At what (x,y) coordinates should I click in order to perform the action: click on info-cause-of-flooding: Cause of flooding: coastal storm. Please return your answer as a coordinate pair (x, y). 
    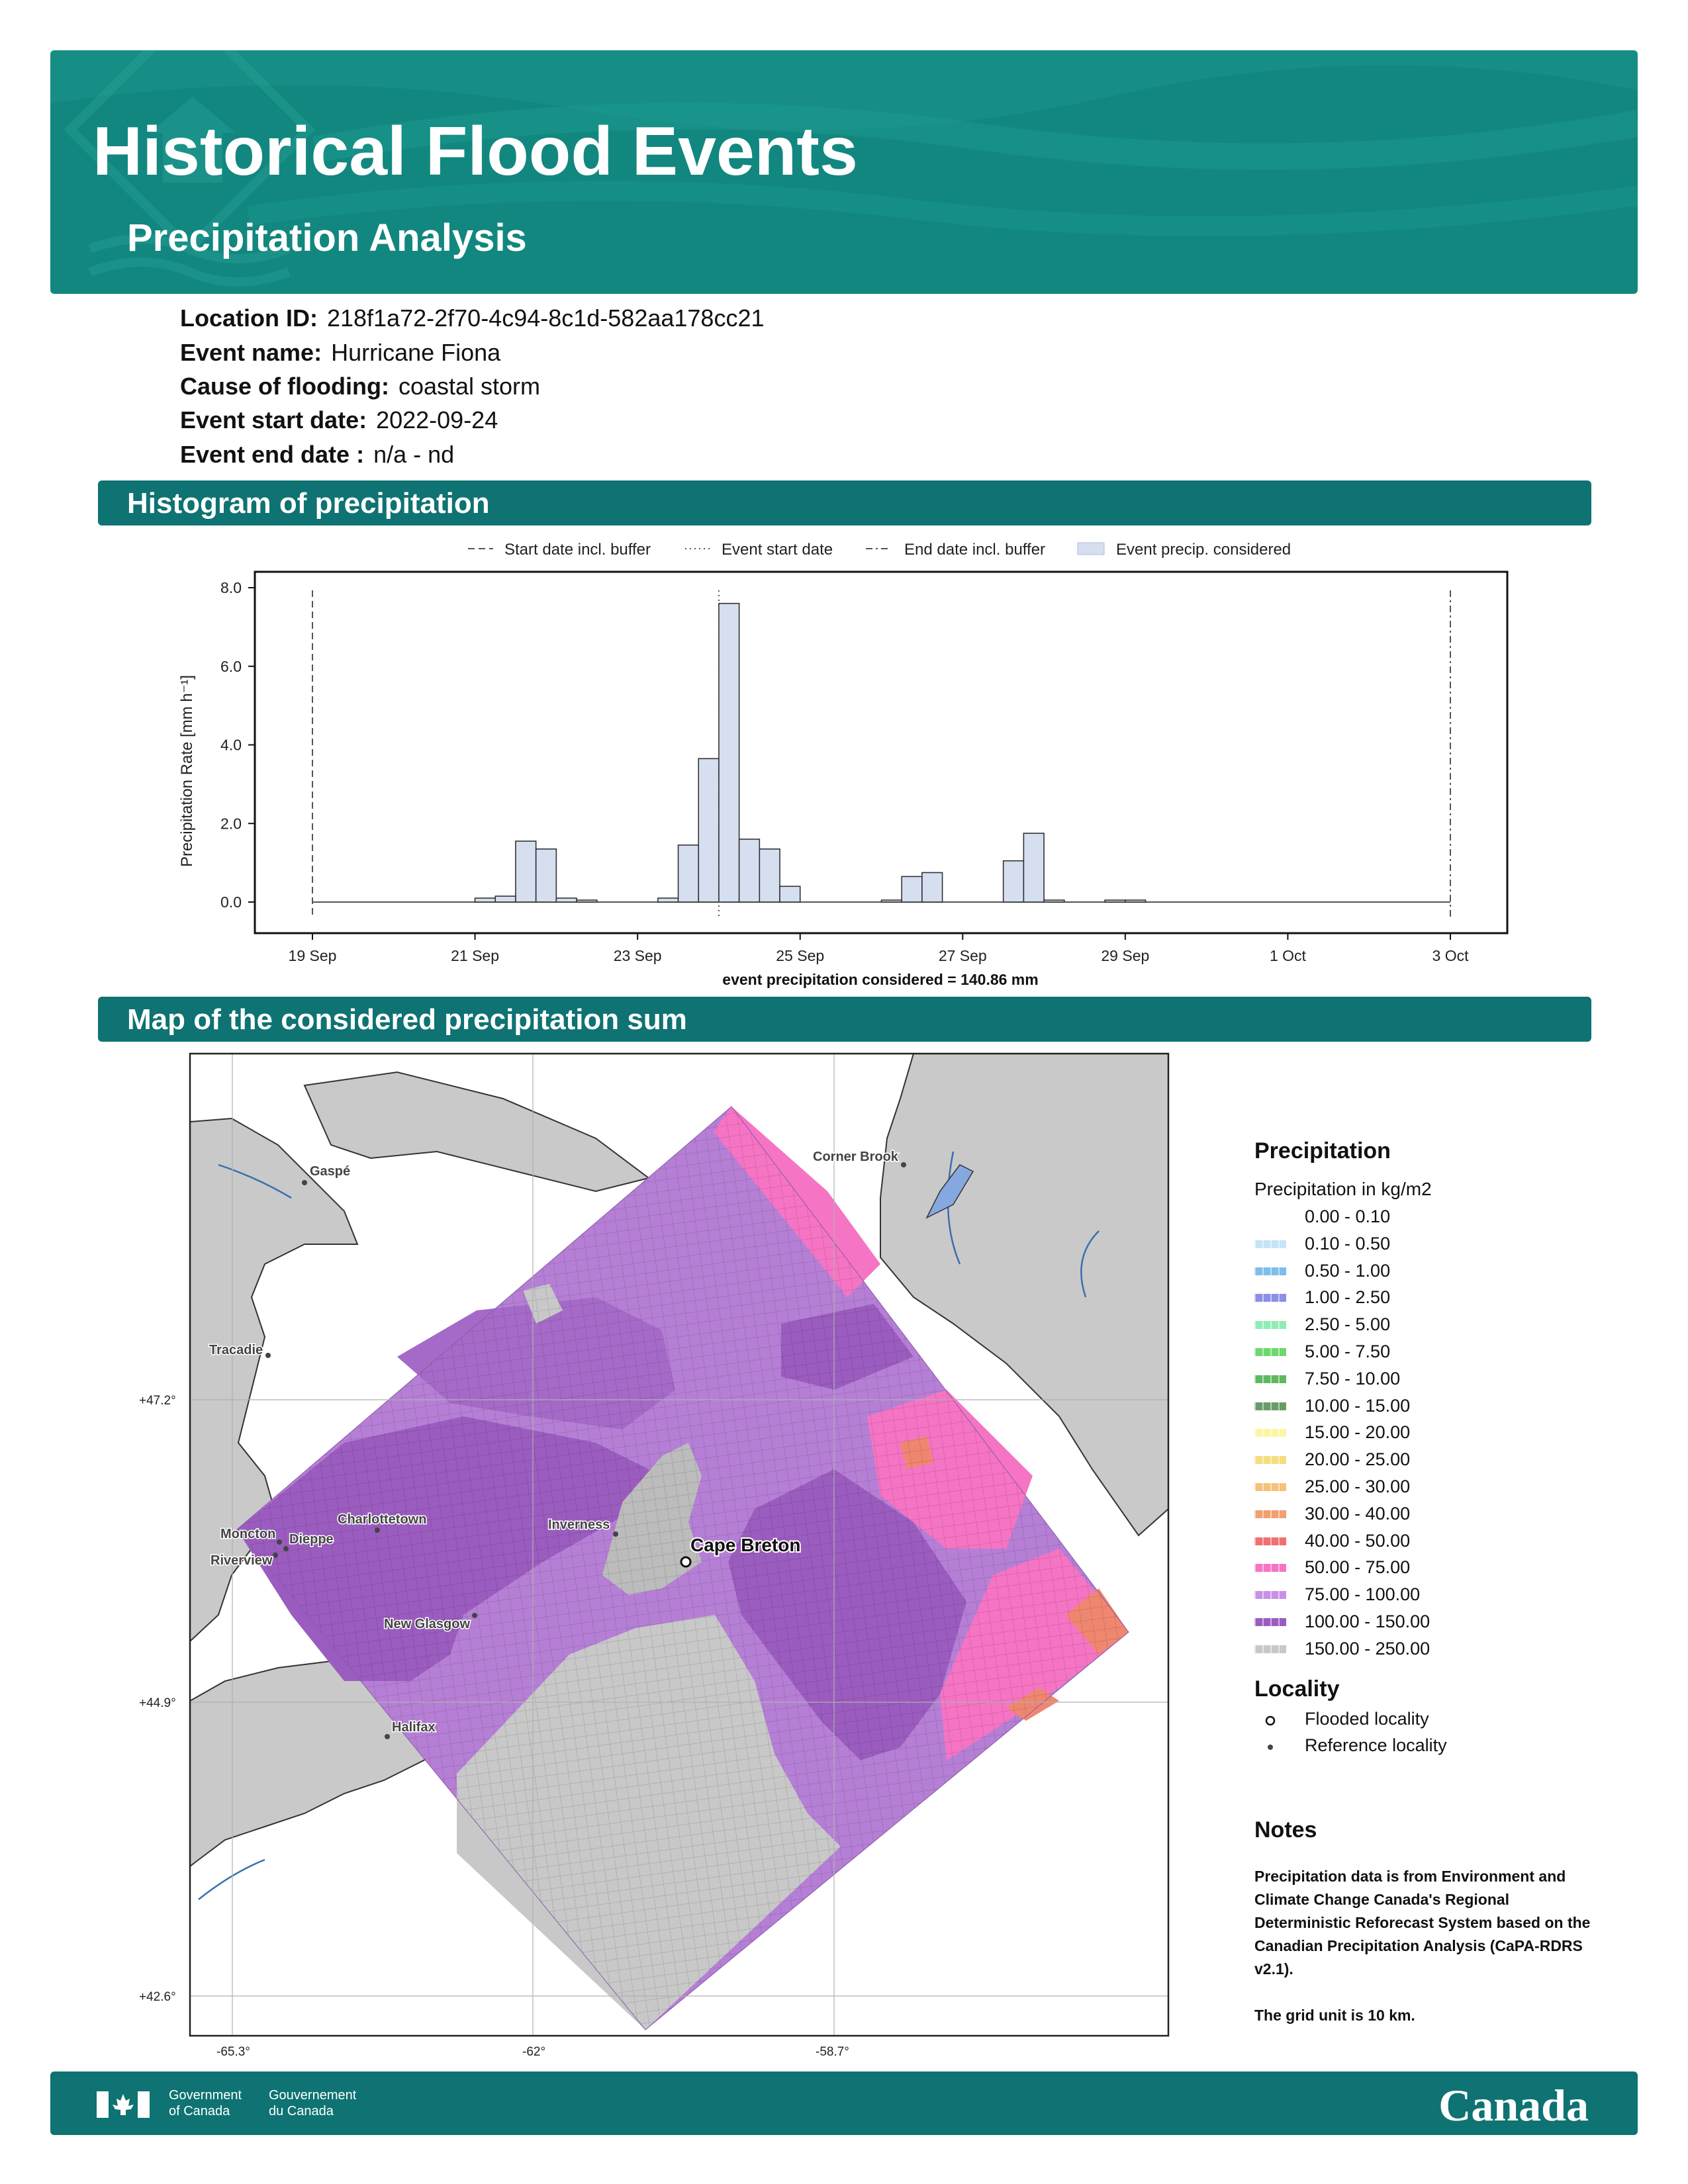
    Looking at the image, I should click on (360, 387).